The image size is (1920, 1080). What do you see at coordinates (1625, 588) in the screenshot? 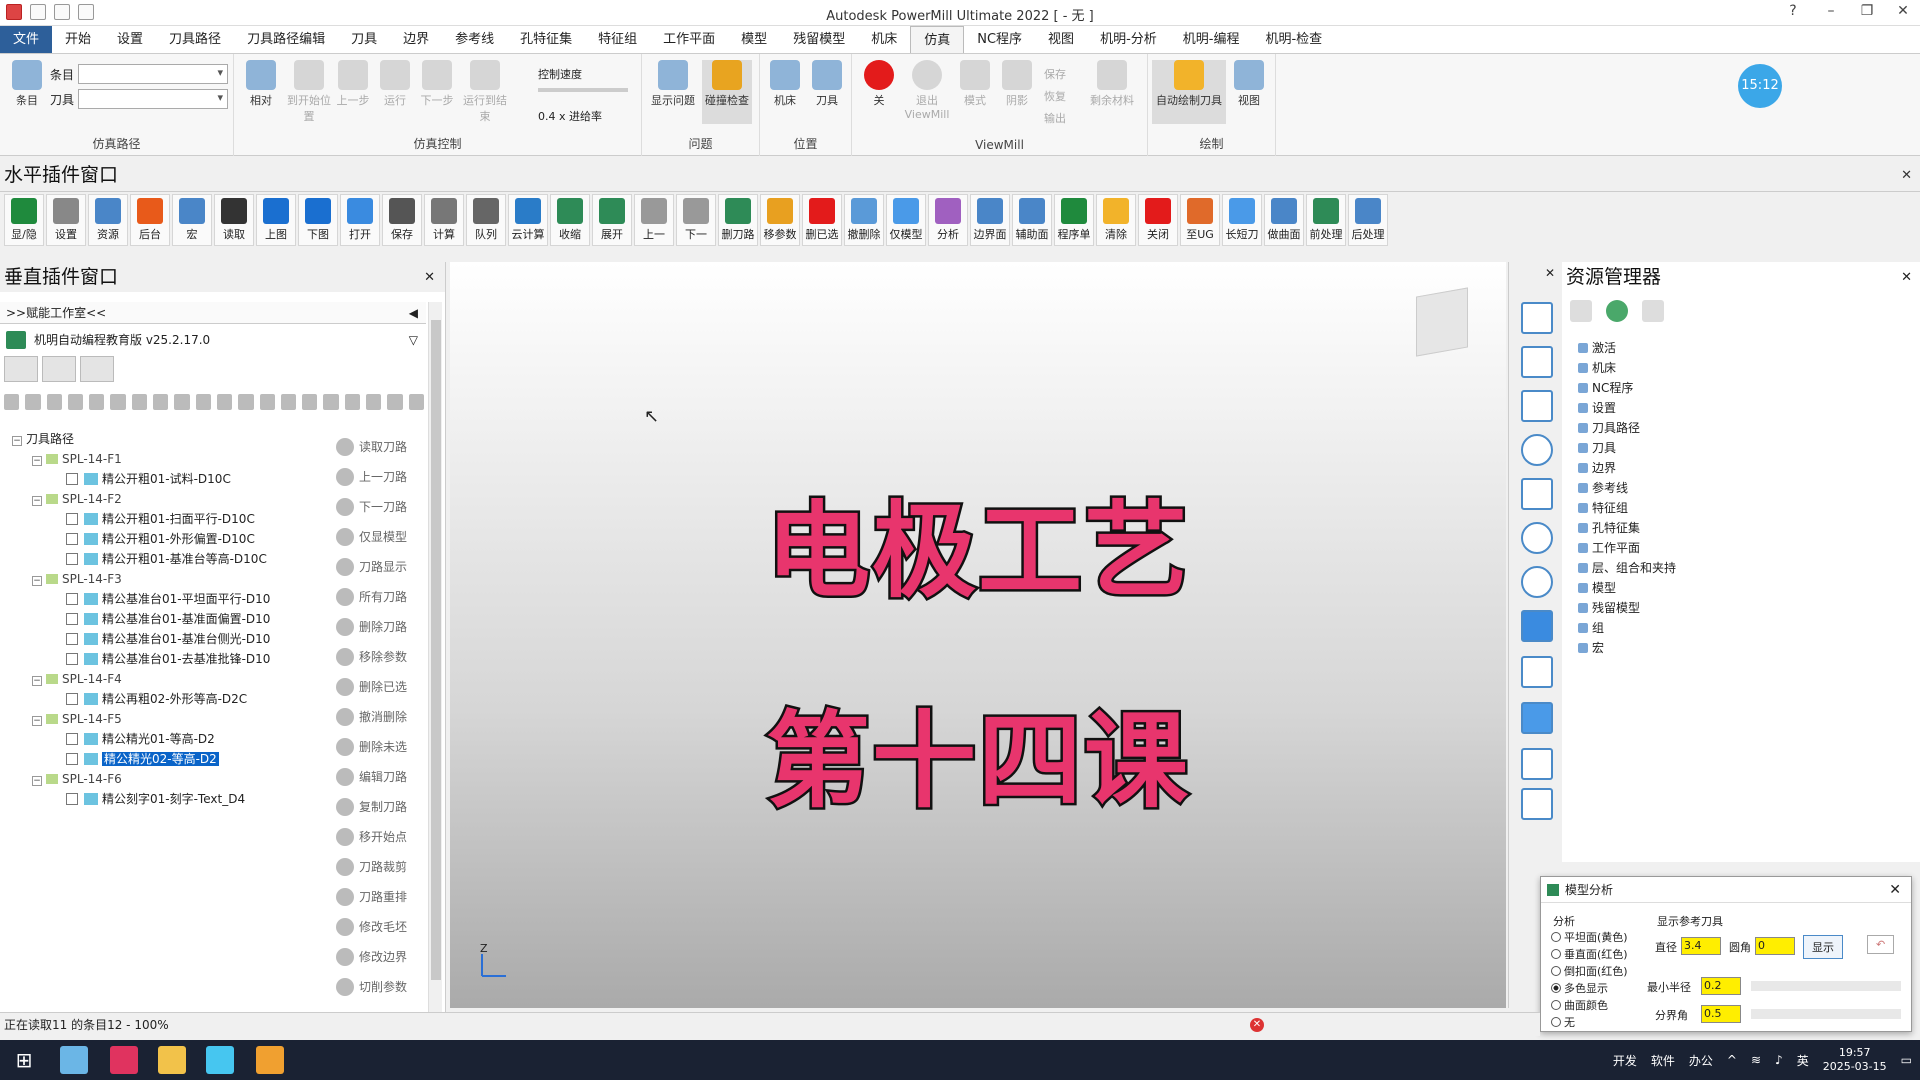
I see `resource-item-12: 模型` at bounding box center [1625, 588].